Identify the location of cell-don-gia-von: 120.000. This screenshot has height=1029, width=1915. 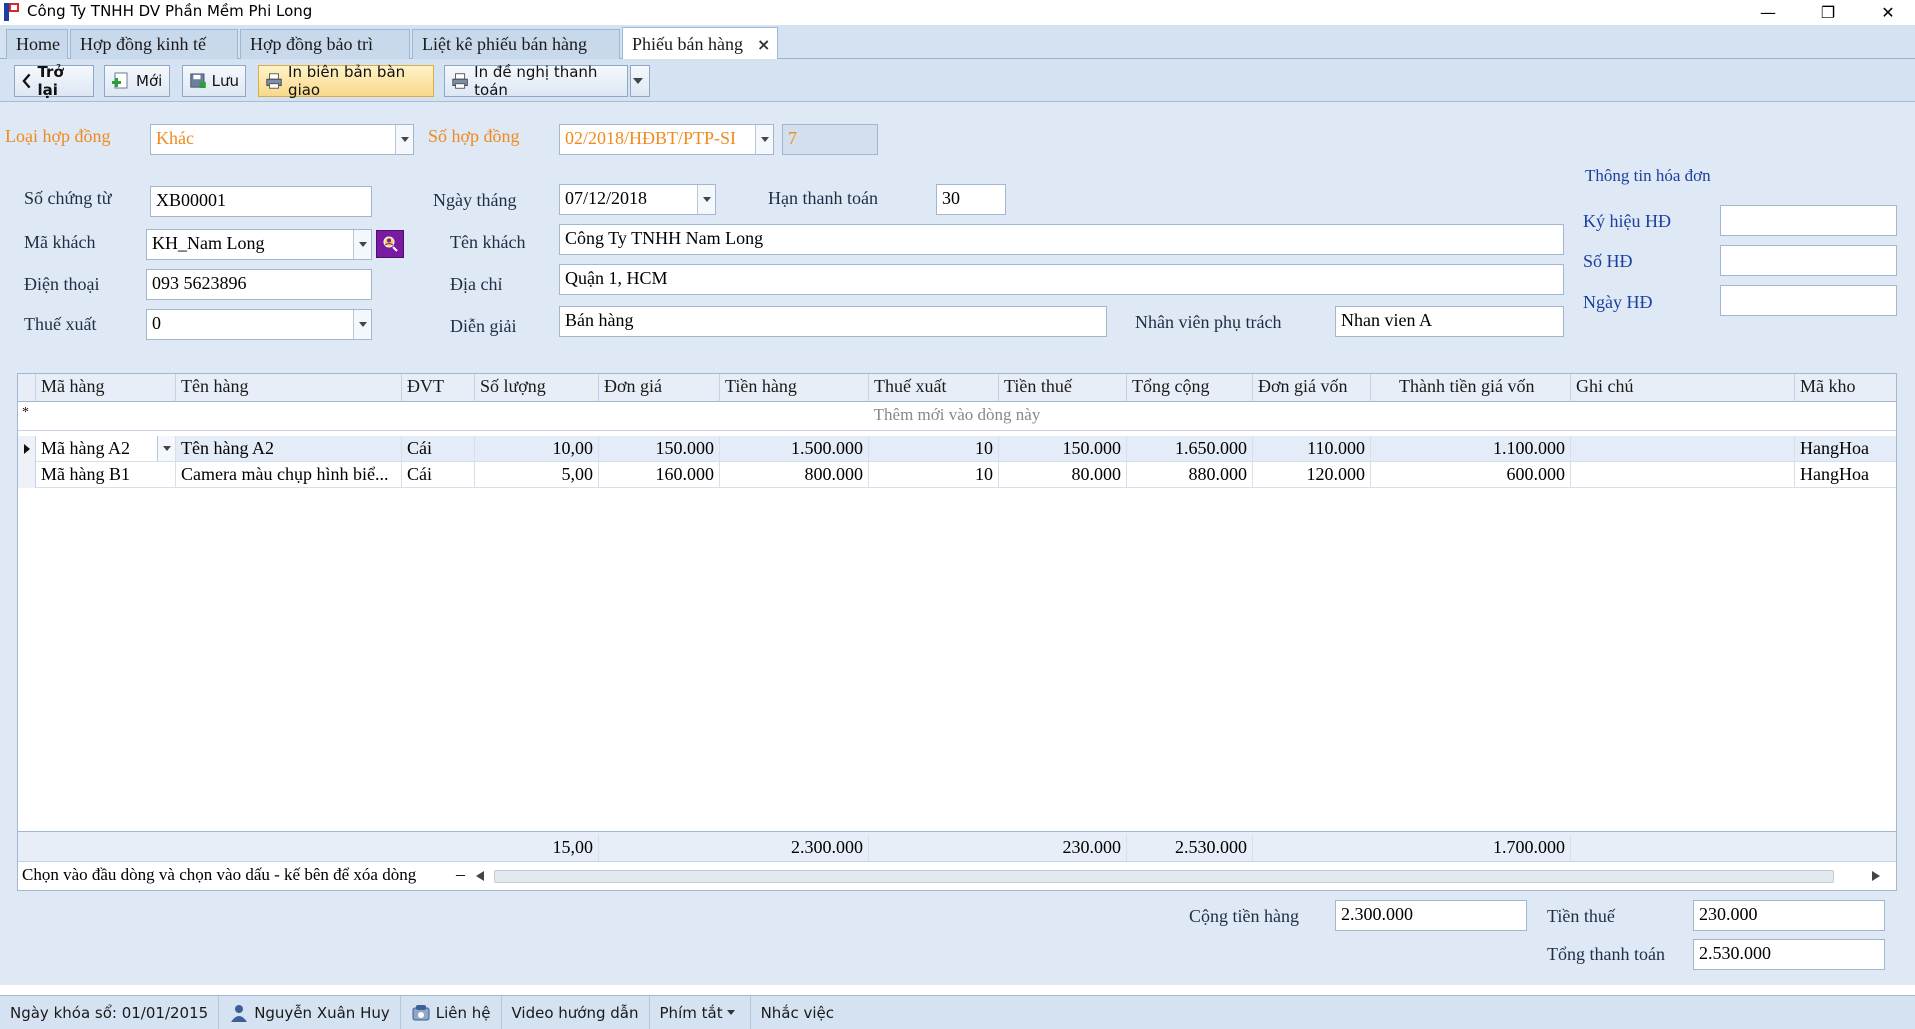
(1312, 475).